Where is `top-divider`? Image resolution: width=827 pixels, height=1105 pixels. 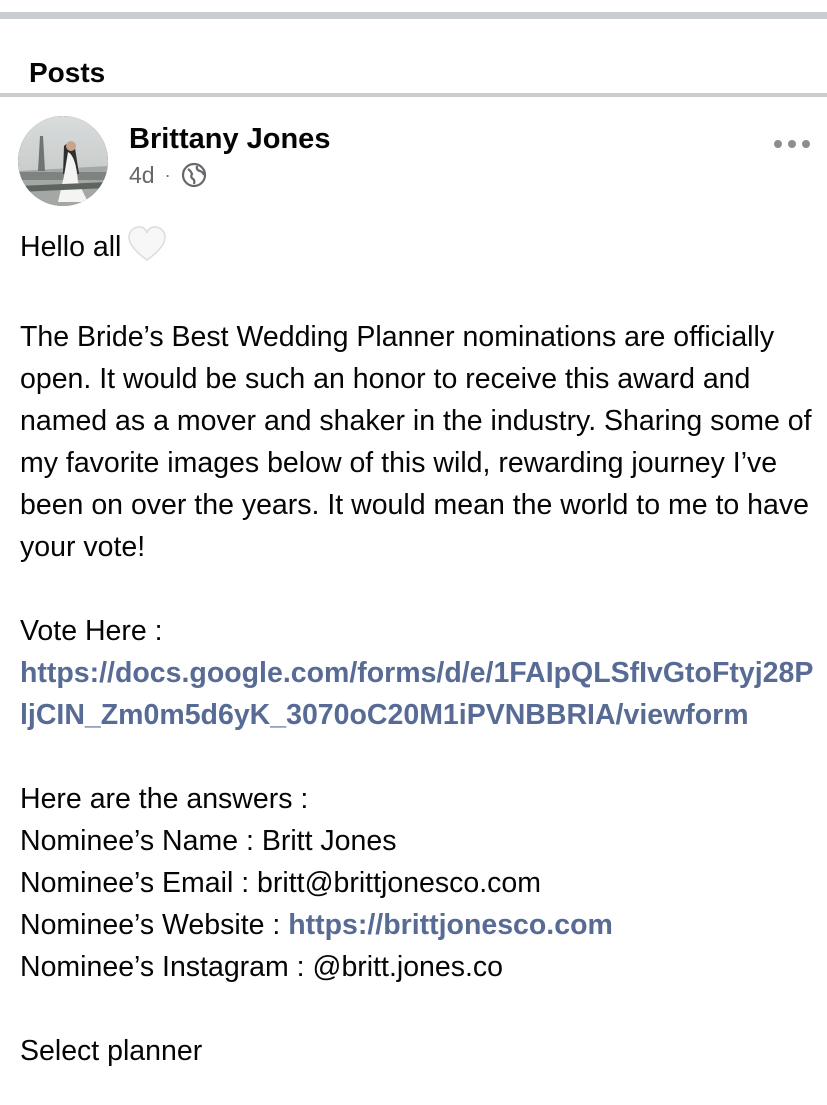
top-divider is located at coordinates (413, 15).